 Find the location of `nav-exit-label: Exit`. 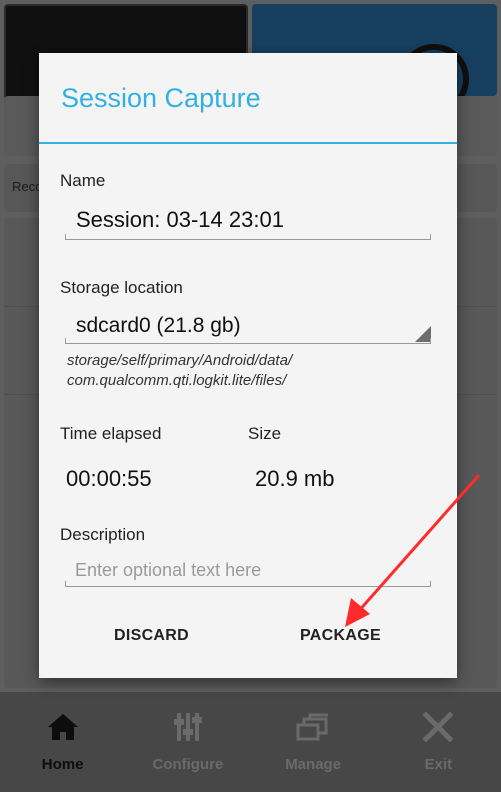

nav-exit-label: Exit is located at coordinates (438, 764).